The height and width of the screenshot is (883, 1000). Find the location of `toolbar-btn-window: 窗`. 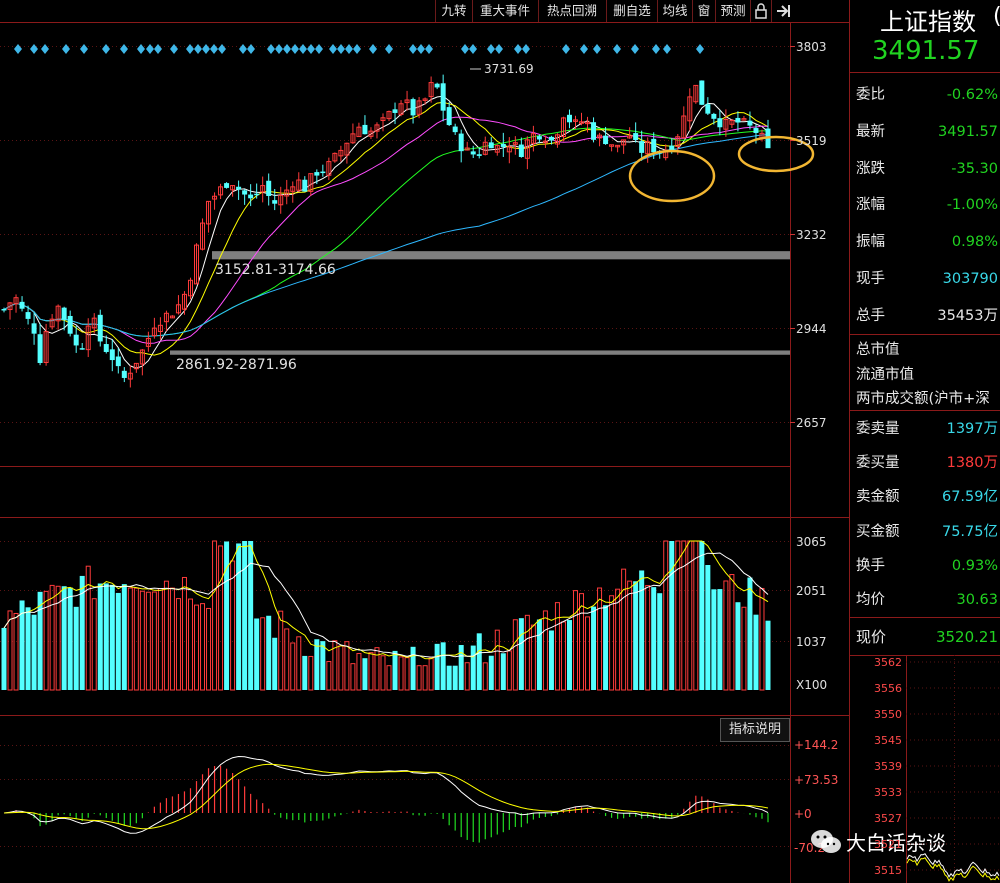

toolbar-btn-window: 窗 is located at coordinates (703, 11).